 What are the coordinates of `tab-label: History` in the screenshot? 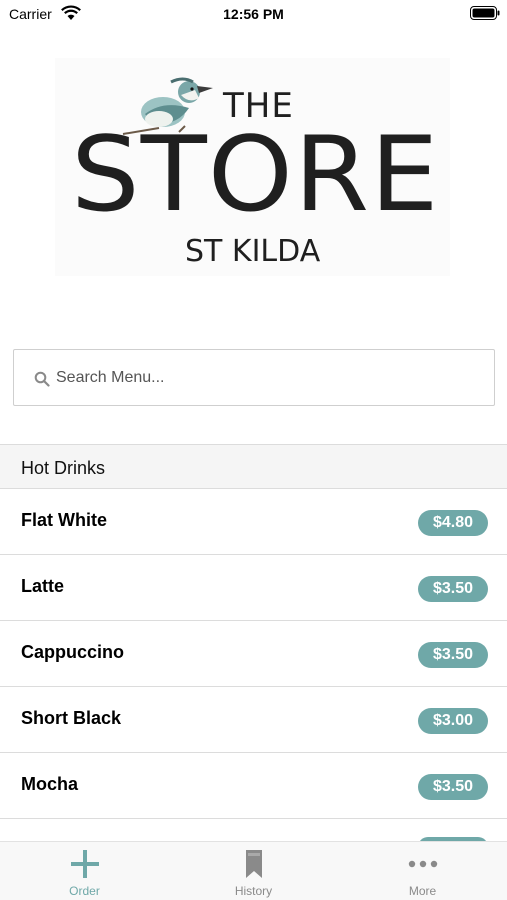 It's located at (253, 891).